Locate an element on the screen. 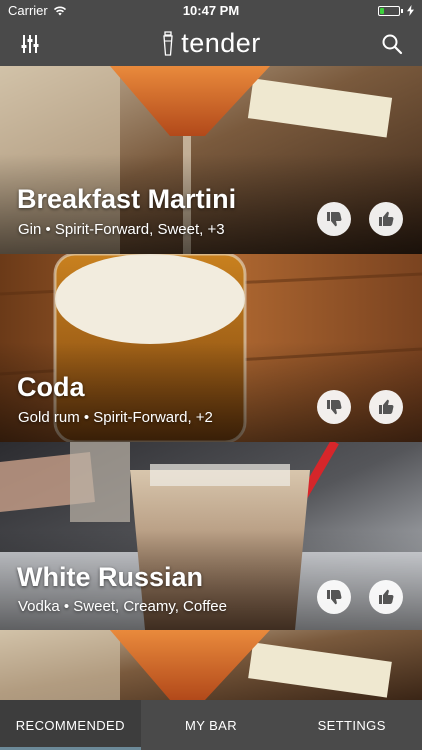 The height and width of the screenshot is (750, 422). cocktail-description: Gold rum • Spirit-Forward, +2 is located at coordinates (115, 417).